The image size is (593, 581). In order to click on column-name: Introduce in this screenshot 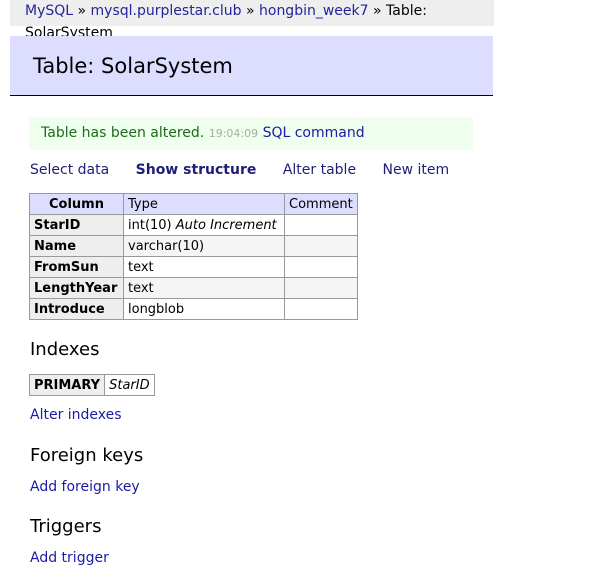, I will do `click(76, 309)`.